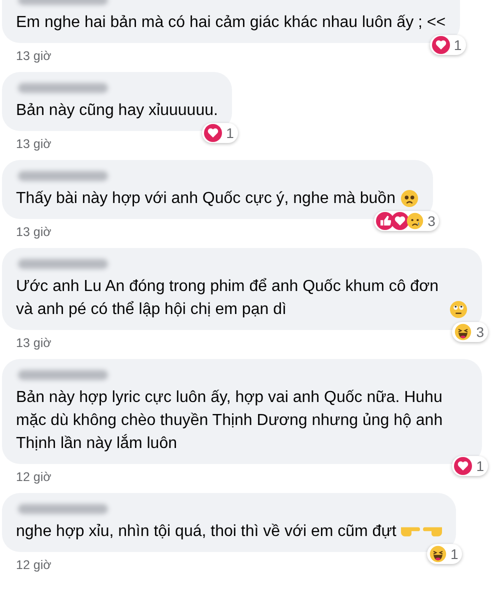 This screenshot has width=491, height=606. I want to click on comment-text: Bản này cũng hay xỉuuuuuu., so click(117, 111).